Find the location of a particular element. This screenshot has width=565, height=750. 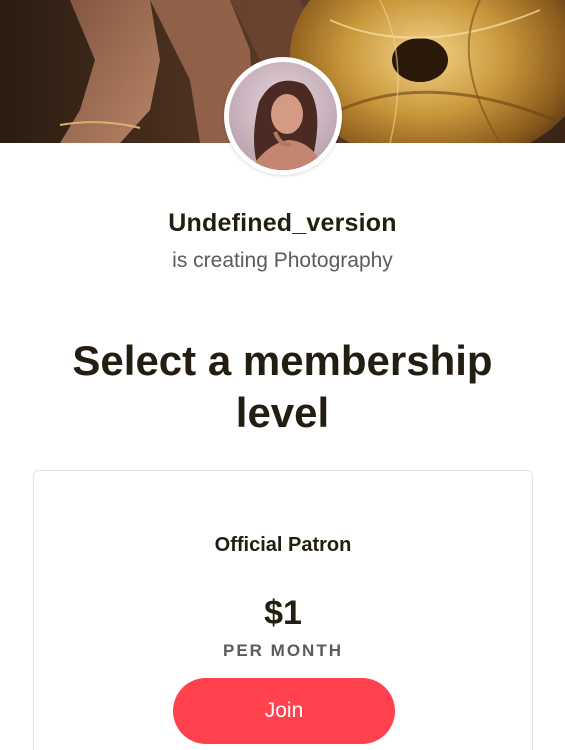

join-button: Join is located at coordinates (284, 711).